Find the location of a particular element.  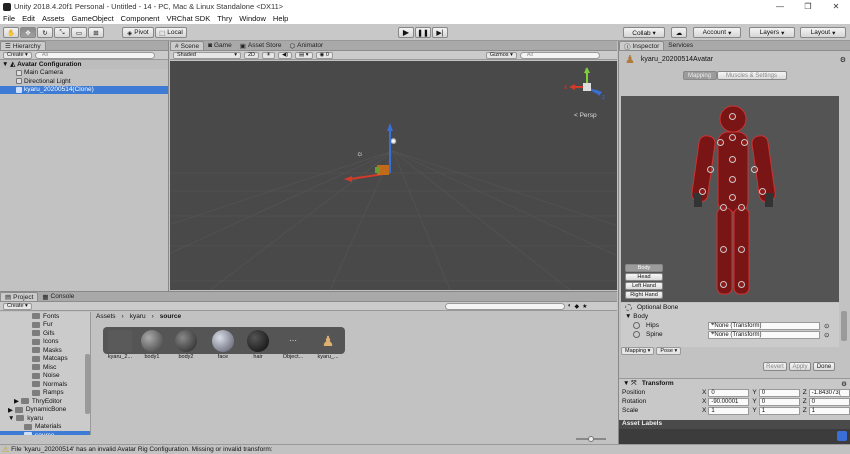

settings-icon: ⚙ is located at coordinates (843, 60).